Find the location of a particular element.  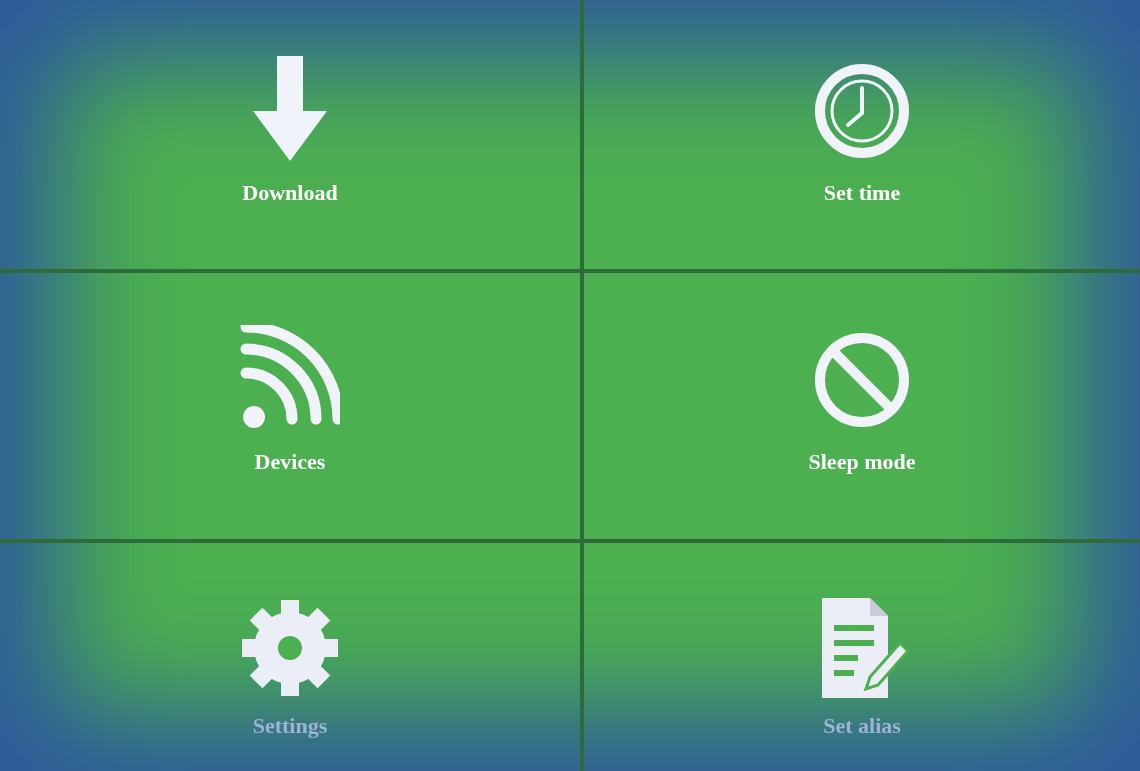

tile-label: Settings is located at coordinates (290, 726).